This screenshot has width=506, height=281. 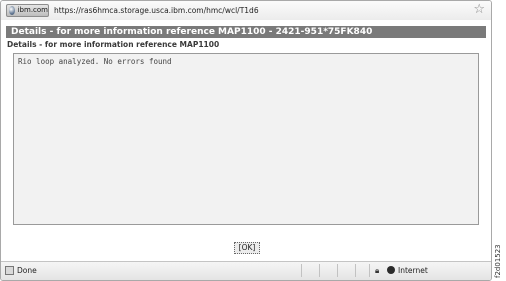 I want to click on site-name: ibm.com, so click(x=32, y=10).